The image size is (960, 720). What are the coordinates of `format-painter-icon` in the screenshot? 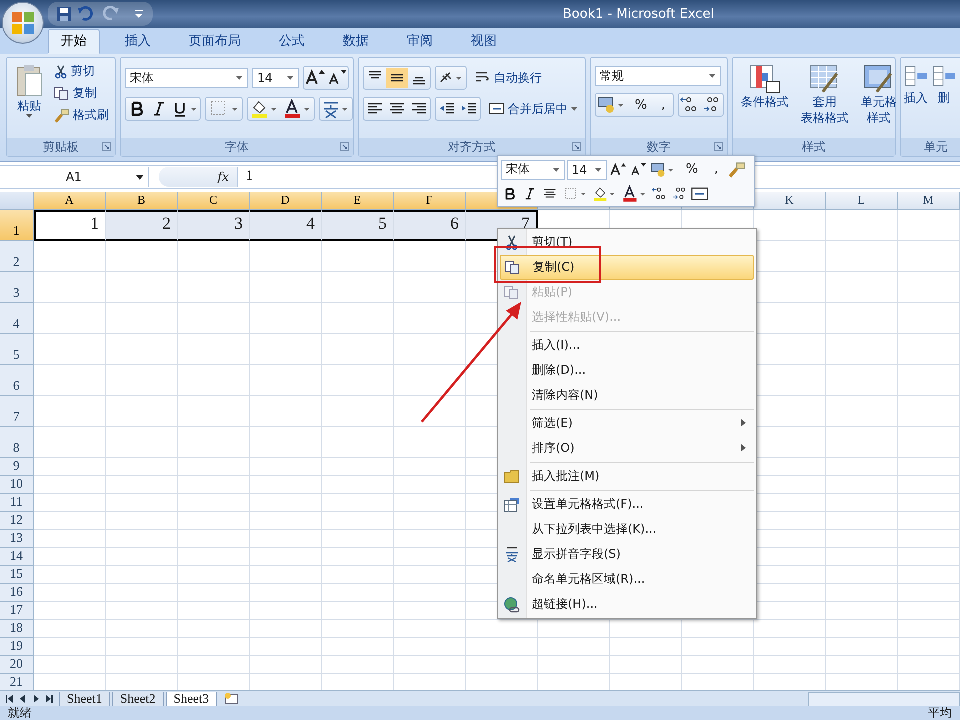 It's located at (737, 169).